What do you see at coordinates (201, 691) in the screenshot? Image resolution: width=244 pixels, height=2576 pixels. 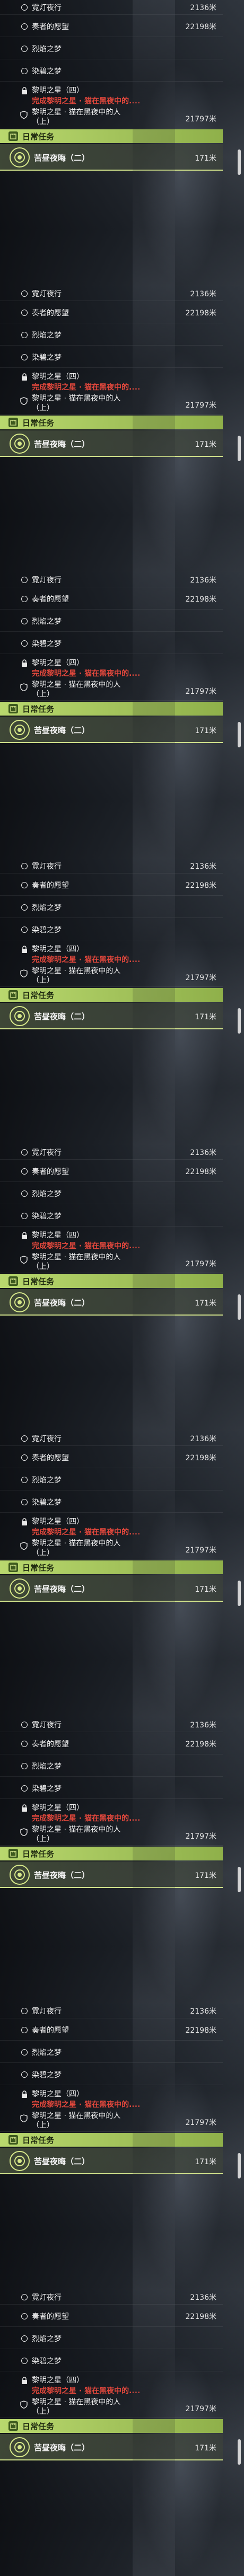 I see `quest-distance: 21797米` at bounding box center [201, 691].